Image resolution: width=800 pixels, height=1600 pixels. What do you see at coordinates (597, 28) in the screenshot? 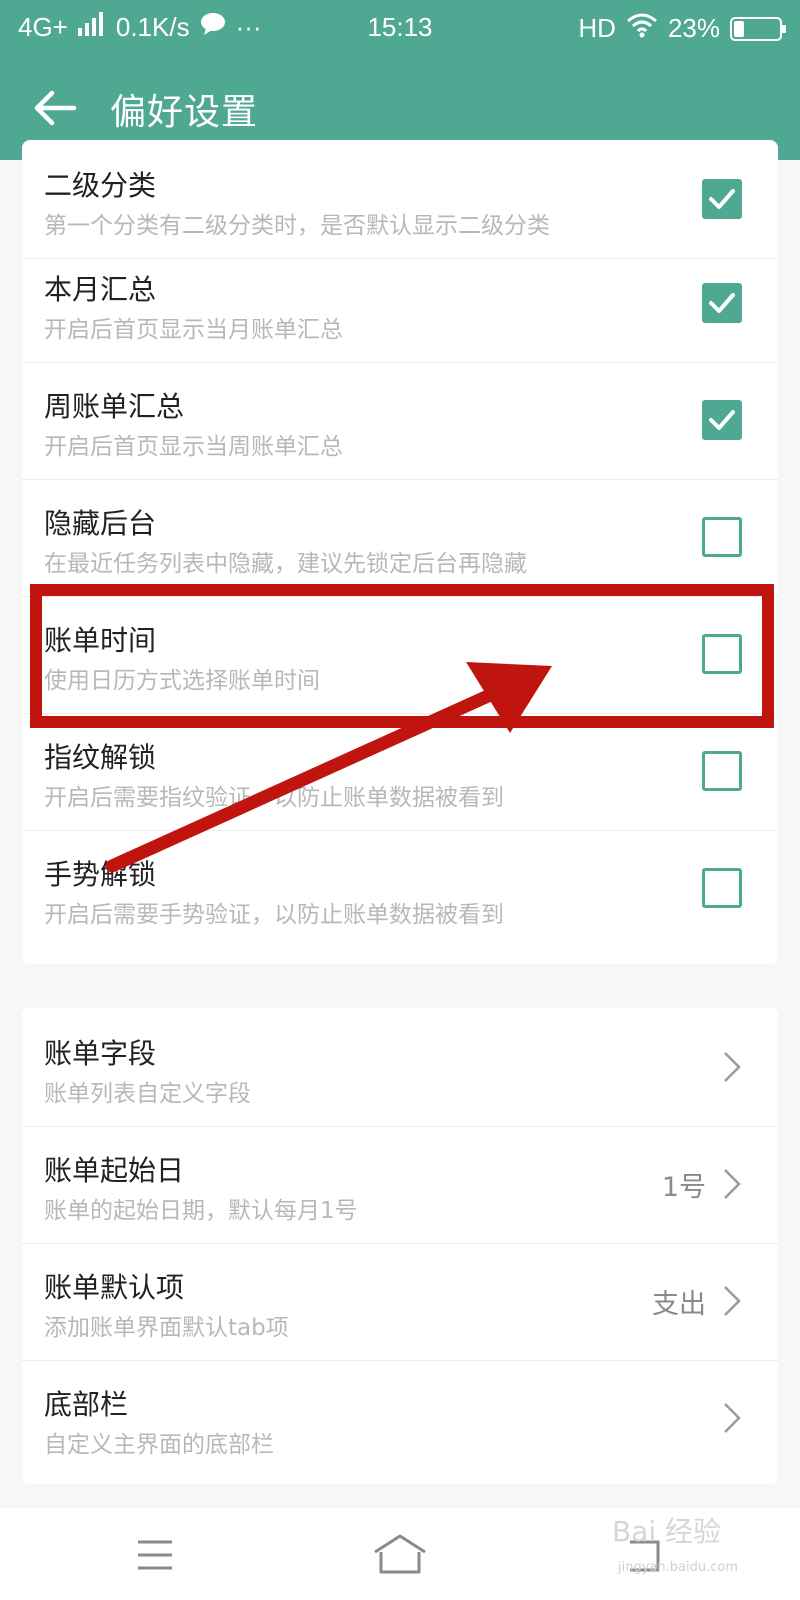
I see `hd-label: HD` at bounding box center [597, 28].